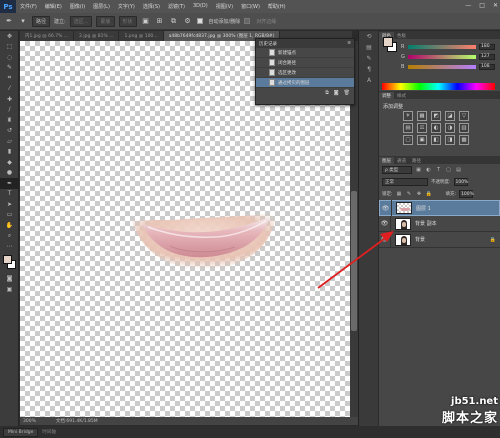  What do you see at coordinates (401, 35) in the screenshot?
I see `tab-swatches: 色板` at bounding box center [401, 35].